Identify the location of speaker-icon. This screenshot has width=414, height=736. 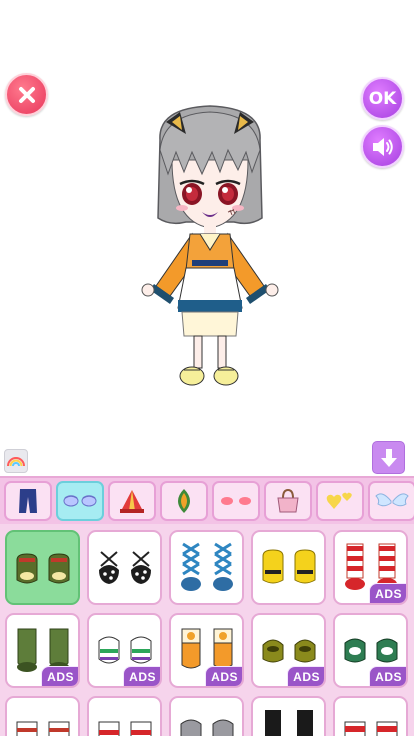
(382, 146).